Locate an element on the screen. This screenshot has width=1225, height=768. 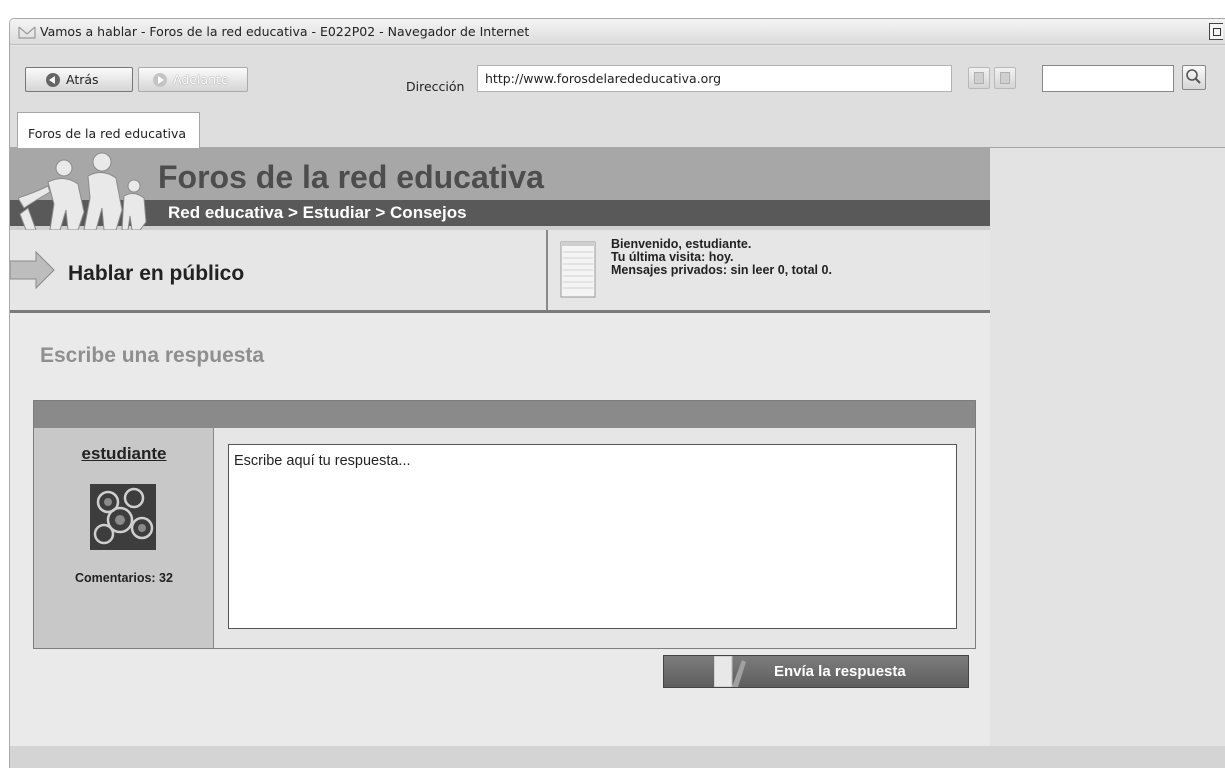
username-link: estudiante is located at coordinates (124, 454).